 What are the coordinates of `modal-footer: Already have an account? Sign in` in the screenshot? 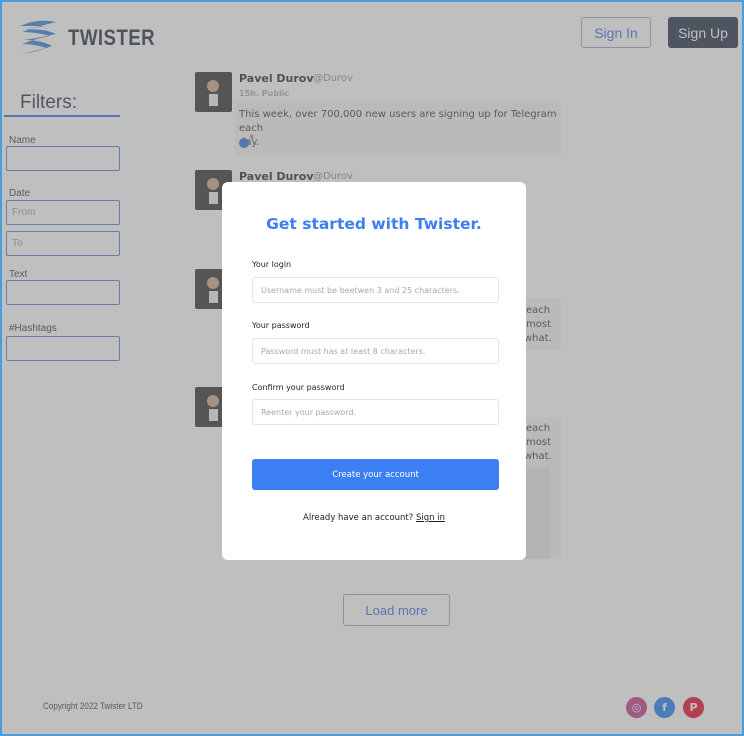 It's located at (374, 518).